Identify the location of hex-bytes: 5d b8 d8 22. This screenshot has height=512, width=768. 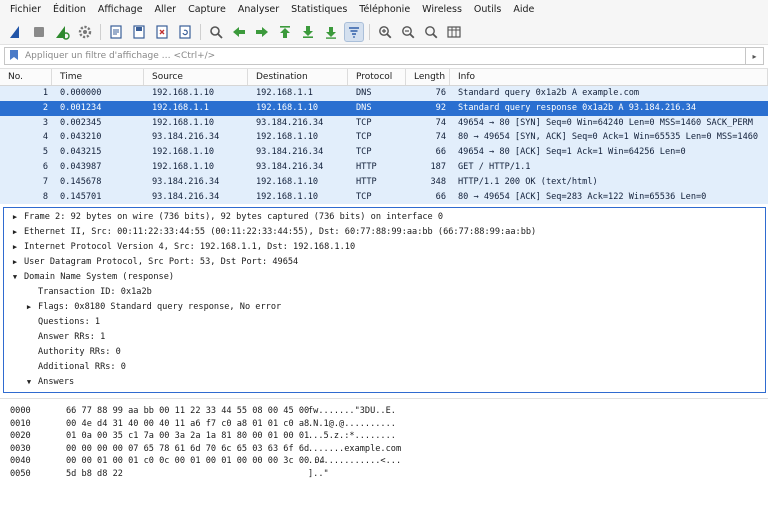
(183, 474).